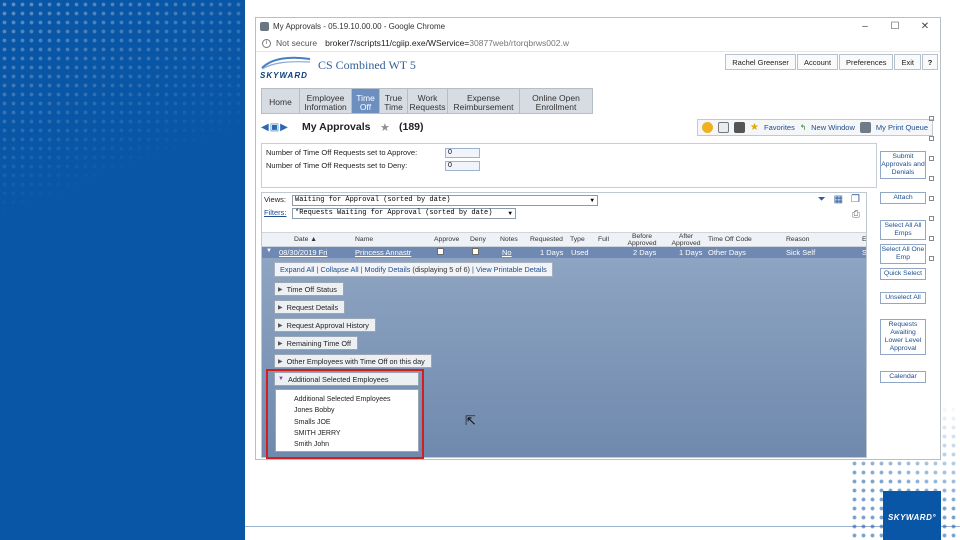 The image size is (960, 540). I want to click on favorites-icon: ★, so click(754, 127).